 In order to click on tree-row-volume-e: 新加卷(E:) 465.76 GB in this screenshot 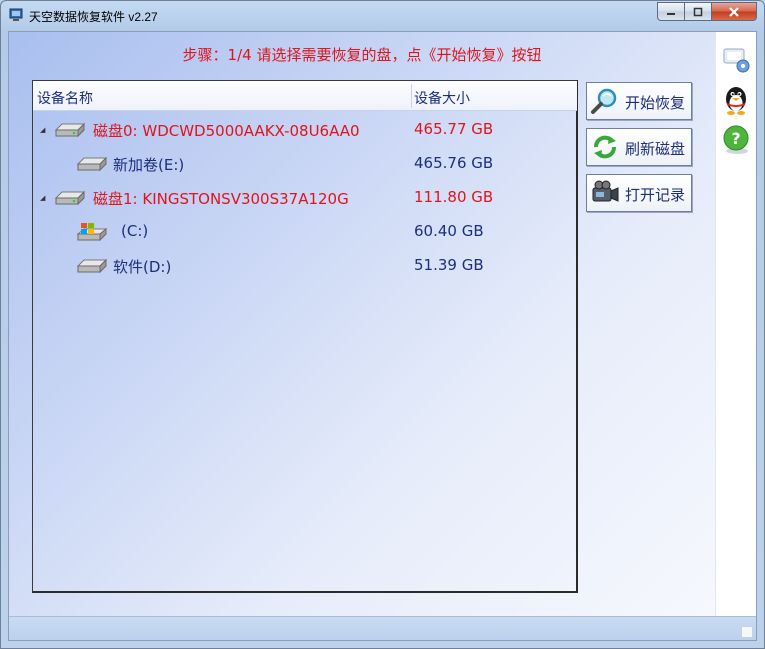, I will do `click(305, 163)`.